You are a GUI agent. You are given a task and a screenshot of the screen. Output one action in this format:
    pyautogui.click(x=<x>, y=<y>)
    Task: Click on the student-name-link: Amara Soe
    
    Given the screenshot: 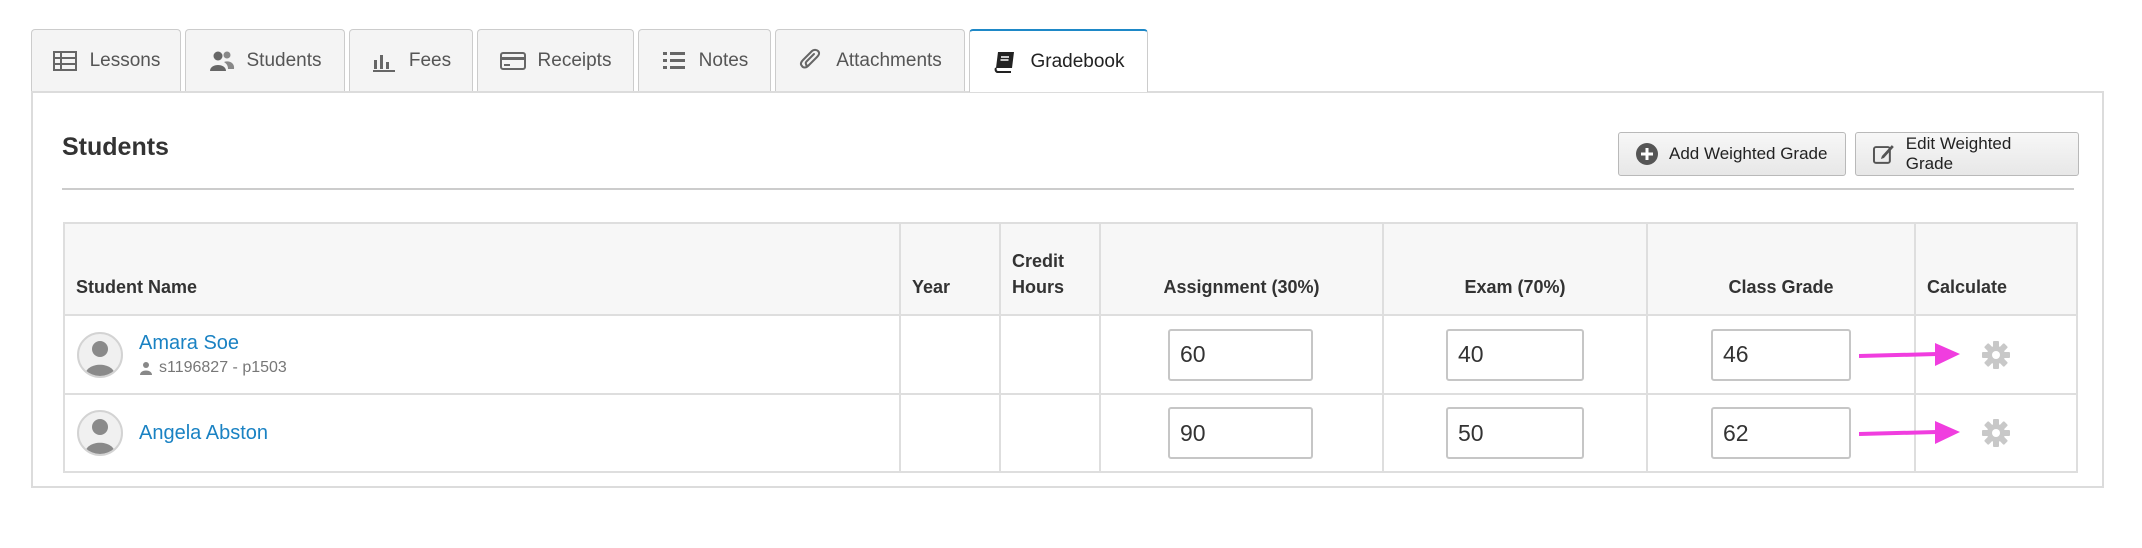 What is the action you would take?
    pyautogui.click(x=213, y=343)
    